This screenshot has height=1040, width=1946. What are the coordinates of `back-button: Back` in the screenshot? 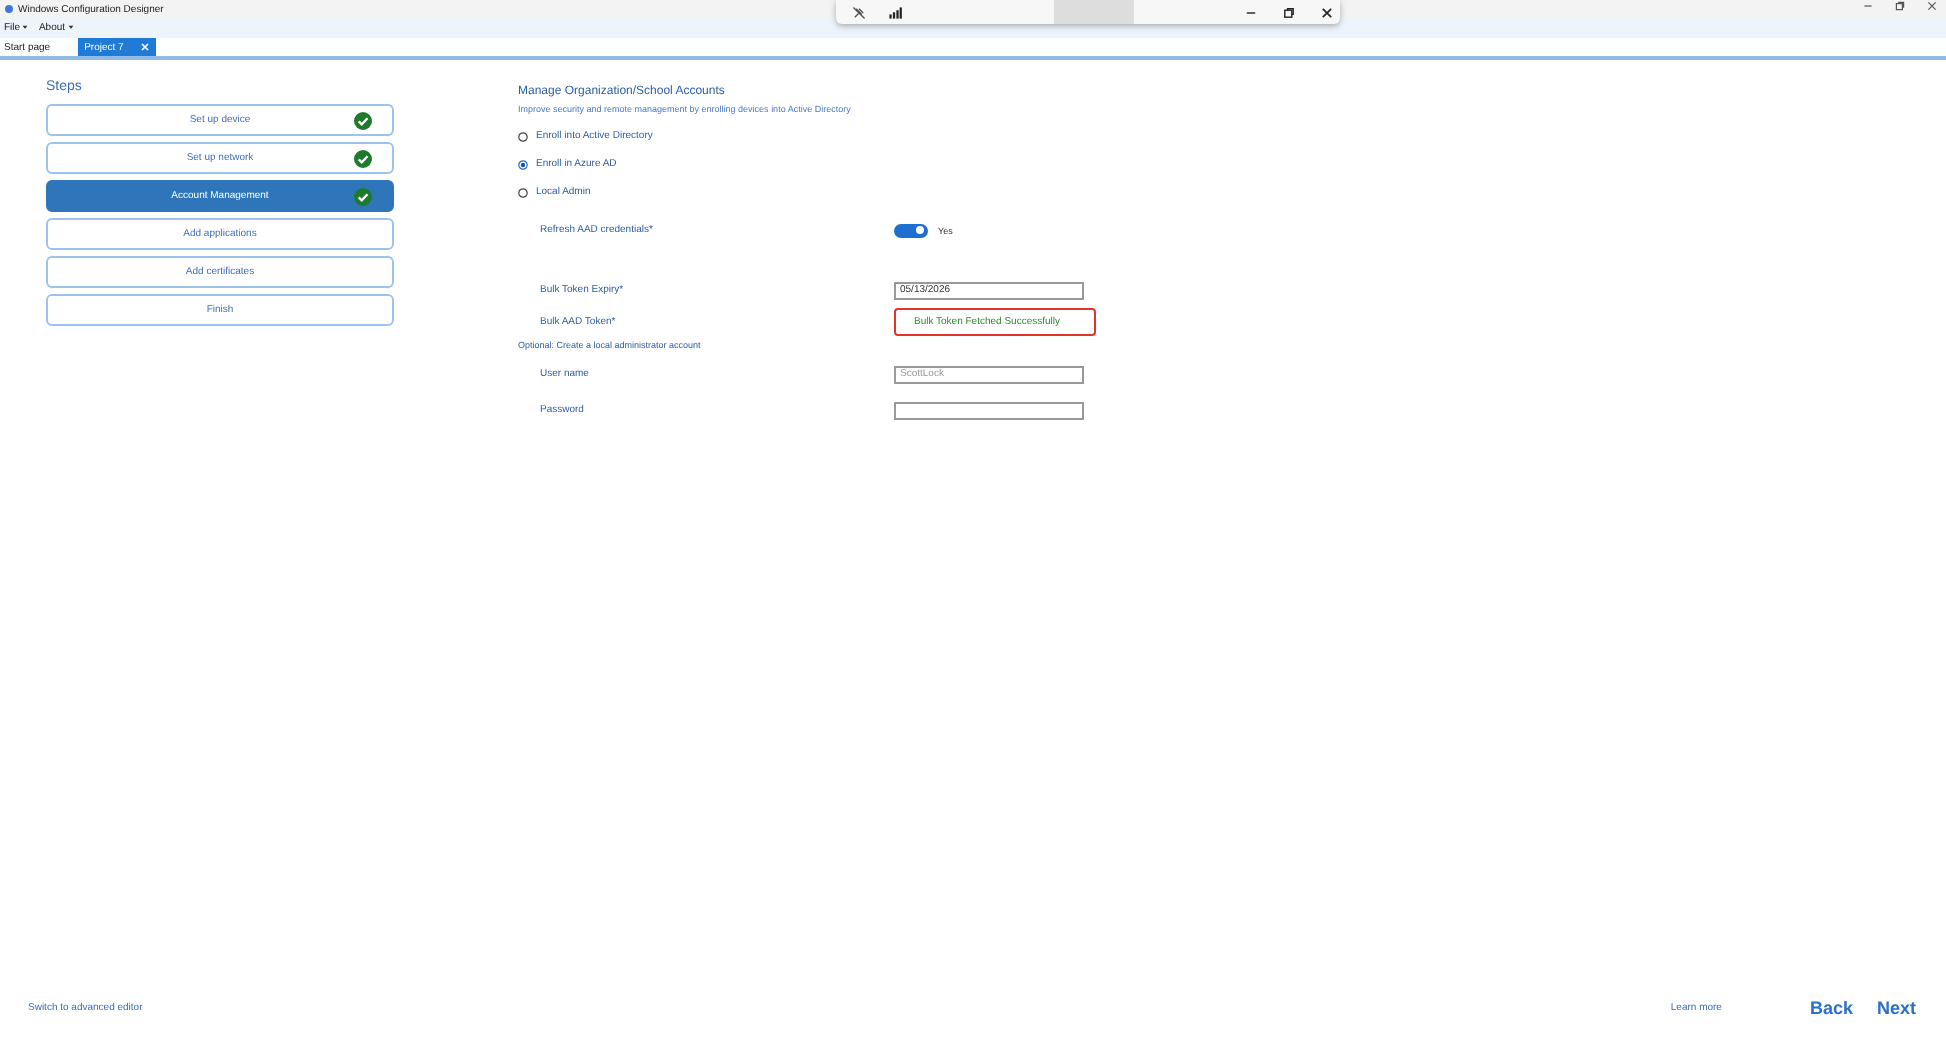 It's located at (1831, 1008).